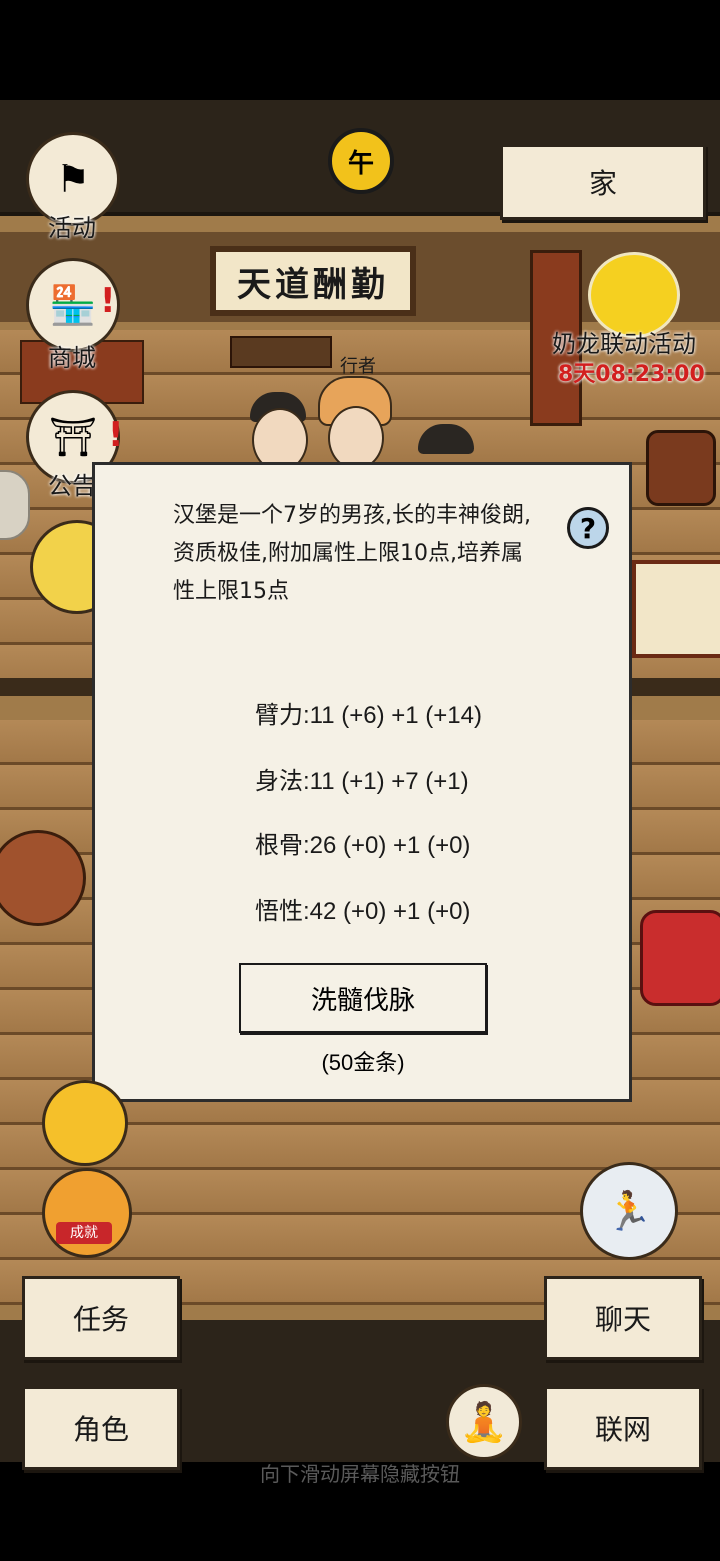 Image resolution: width=720 pixels, height=1561 pixels. What do you see at coordinates (87, 1213) in the screenshot?
I see `achievement-icon` at bounding box center [87, 1213].